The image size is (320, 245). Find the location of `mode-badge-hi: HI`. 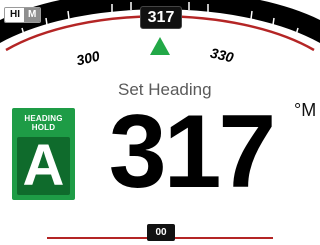

mode-badge-hi: HI is located at coordinates (14, 15).